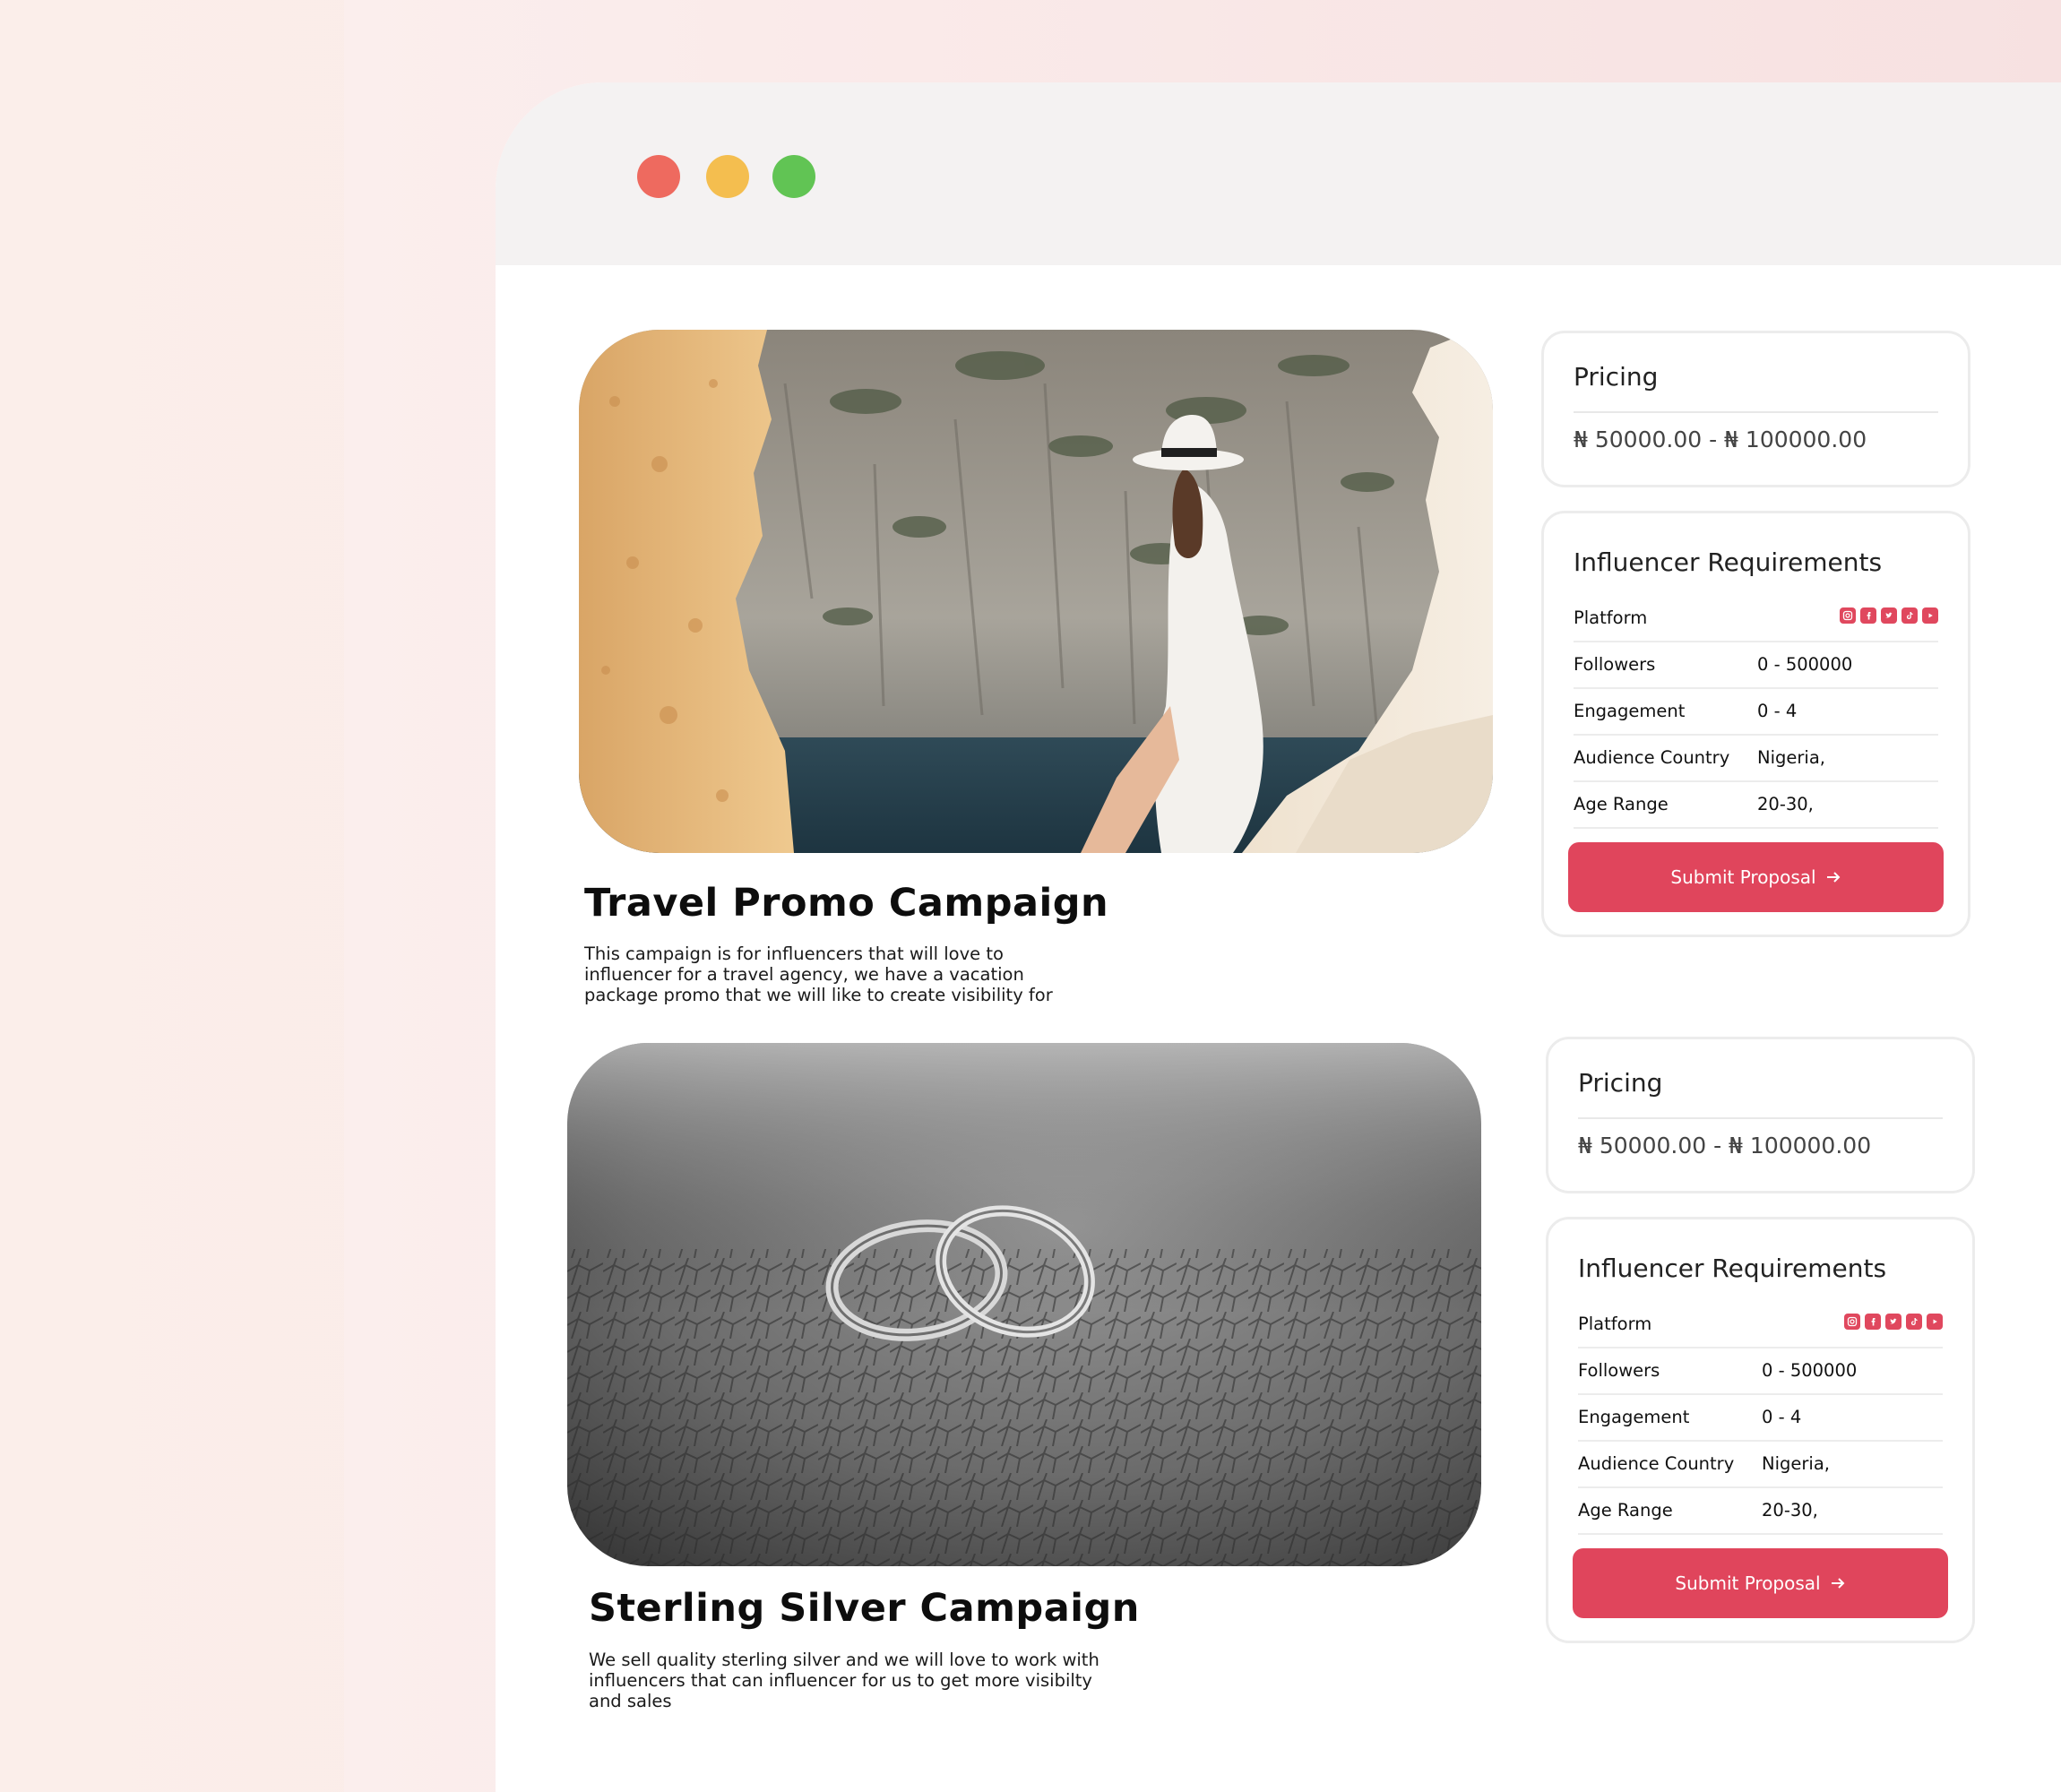 The height and width of the screenshot is (1792, 2061). What do you see at coordinates (864, 1608) in the screenshot?
I see `campaign-title: Sterling Silver Campaign` at bounding box center [864, 1608].